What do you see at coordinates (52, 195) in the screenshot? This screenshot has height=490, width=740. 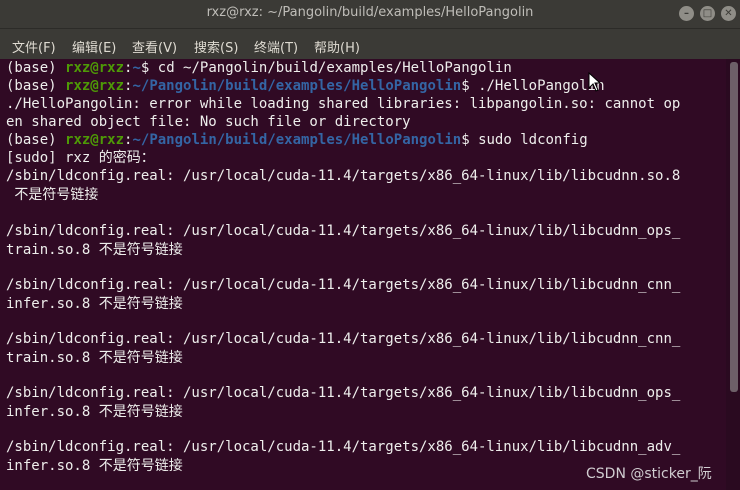 I see `output-line: 不是符号链接` at bounding box center [52, 195].